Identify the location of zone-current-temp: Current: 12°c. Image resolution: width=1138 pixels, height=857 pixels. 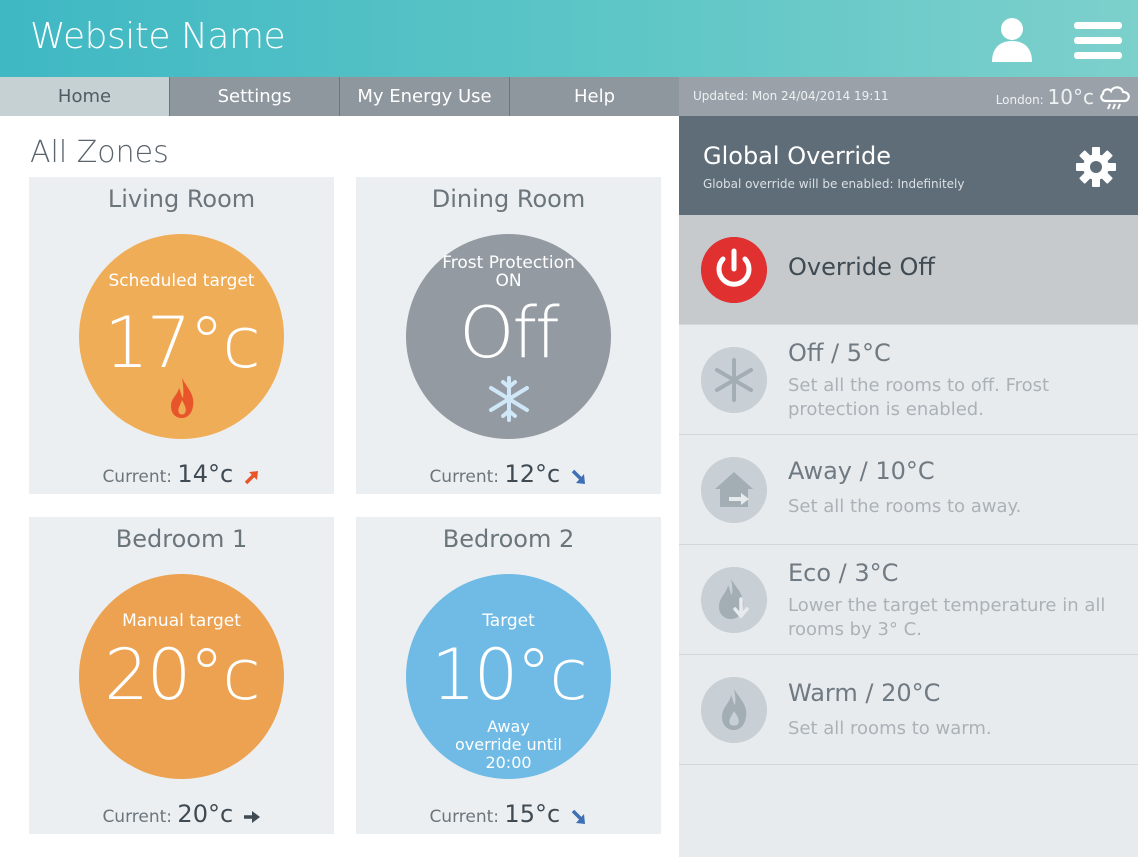
(508, 474).